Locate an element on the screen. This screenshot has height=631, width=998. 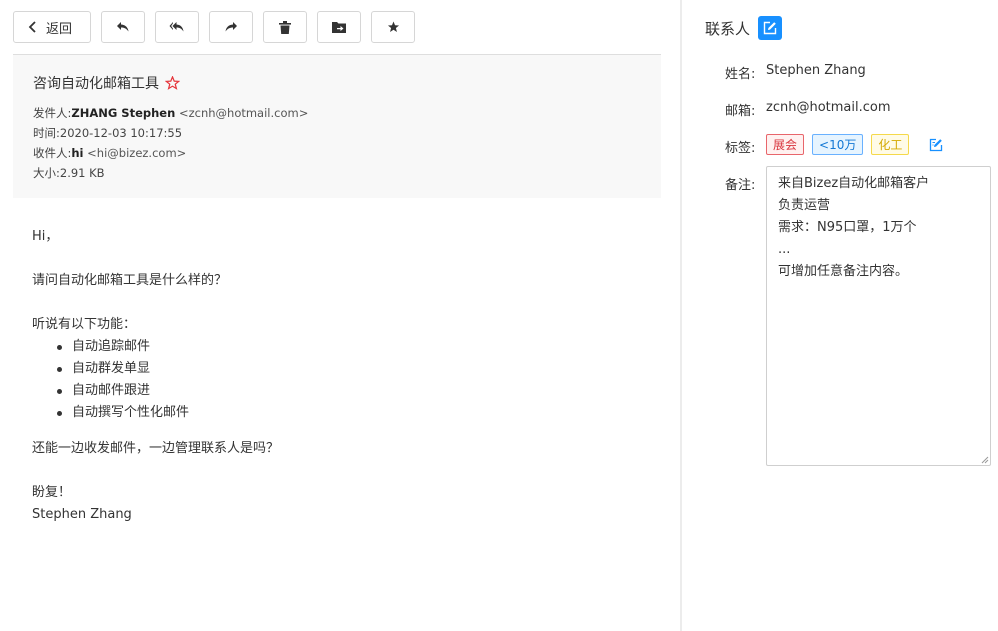
email-label: 邮箱: is located at coordinates (740, 111).